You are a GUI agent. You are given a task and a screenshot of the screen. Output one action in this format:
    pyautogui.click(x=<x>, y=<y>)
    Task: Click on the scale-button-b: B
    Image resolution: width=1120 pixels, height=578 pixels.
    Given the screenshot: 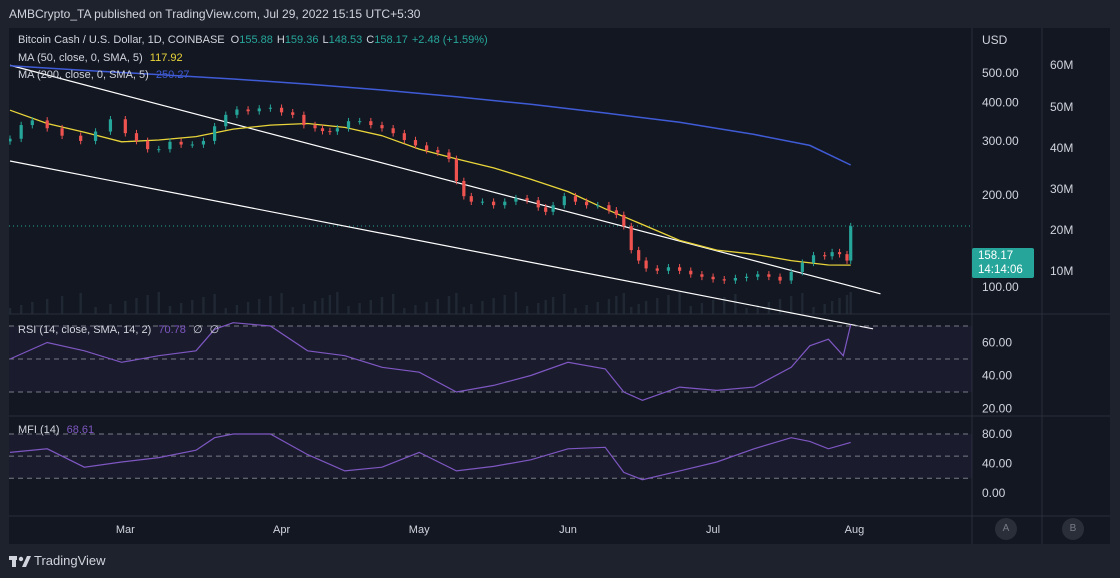 What is the action you would take?
    pyautogui.click(x=1073, y=529)
    